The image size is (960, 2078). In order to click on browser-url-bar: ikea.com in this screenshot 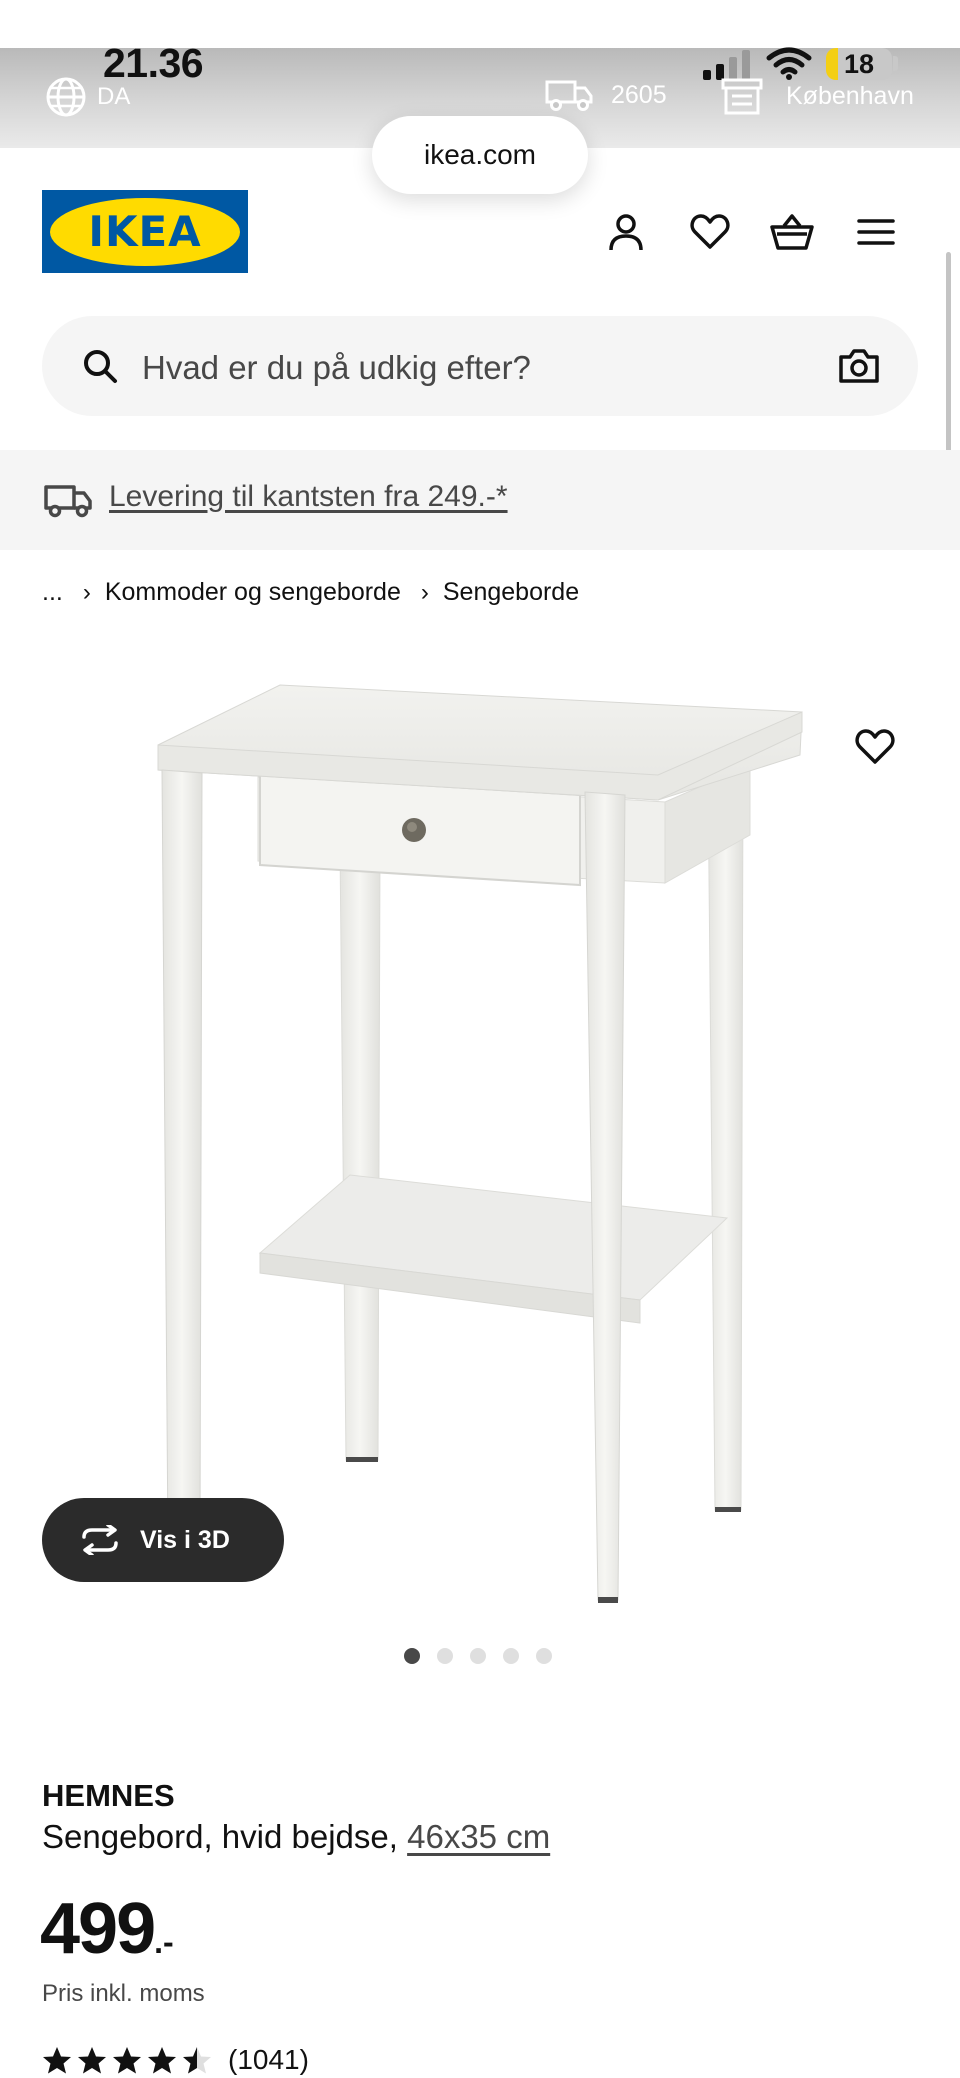, I will do `click(480, 155)`.